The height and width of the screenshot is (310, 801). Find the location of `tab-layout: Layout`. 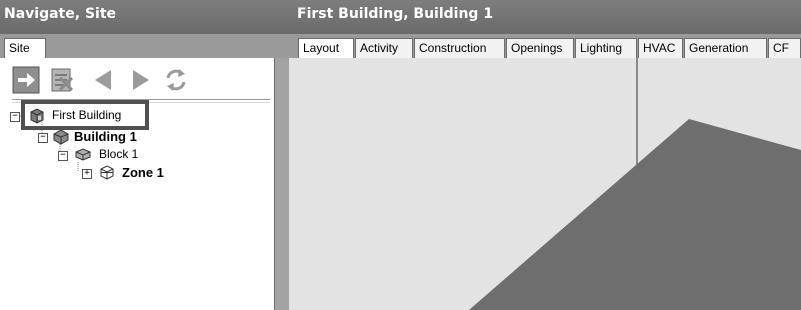

tab-layout: Layout is located at coordinates (326, 48).